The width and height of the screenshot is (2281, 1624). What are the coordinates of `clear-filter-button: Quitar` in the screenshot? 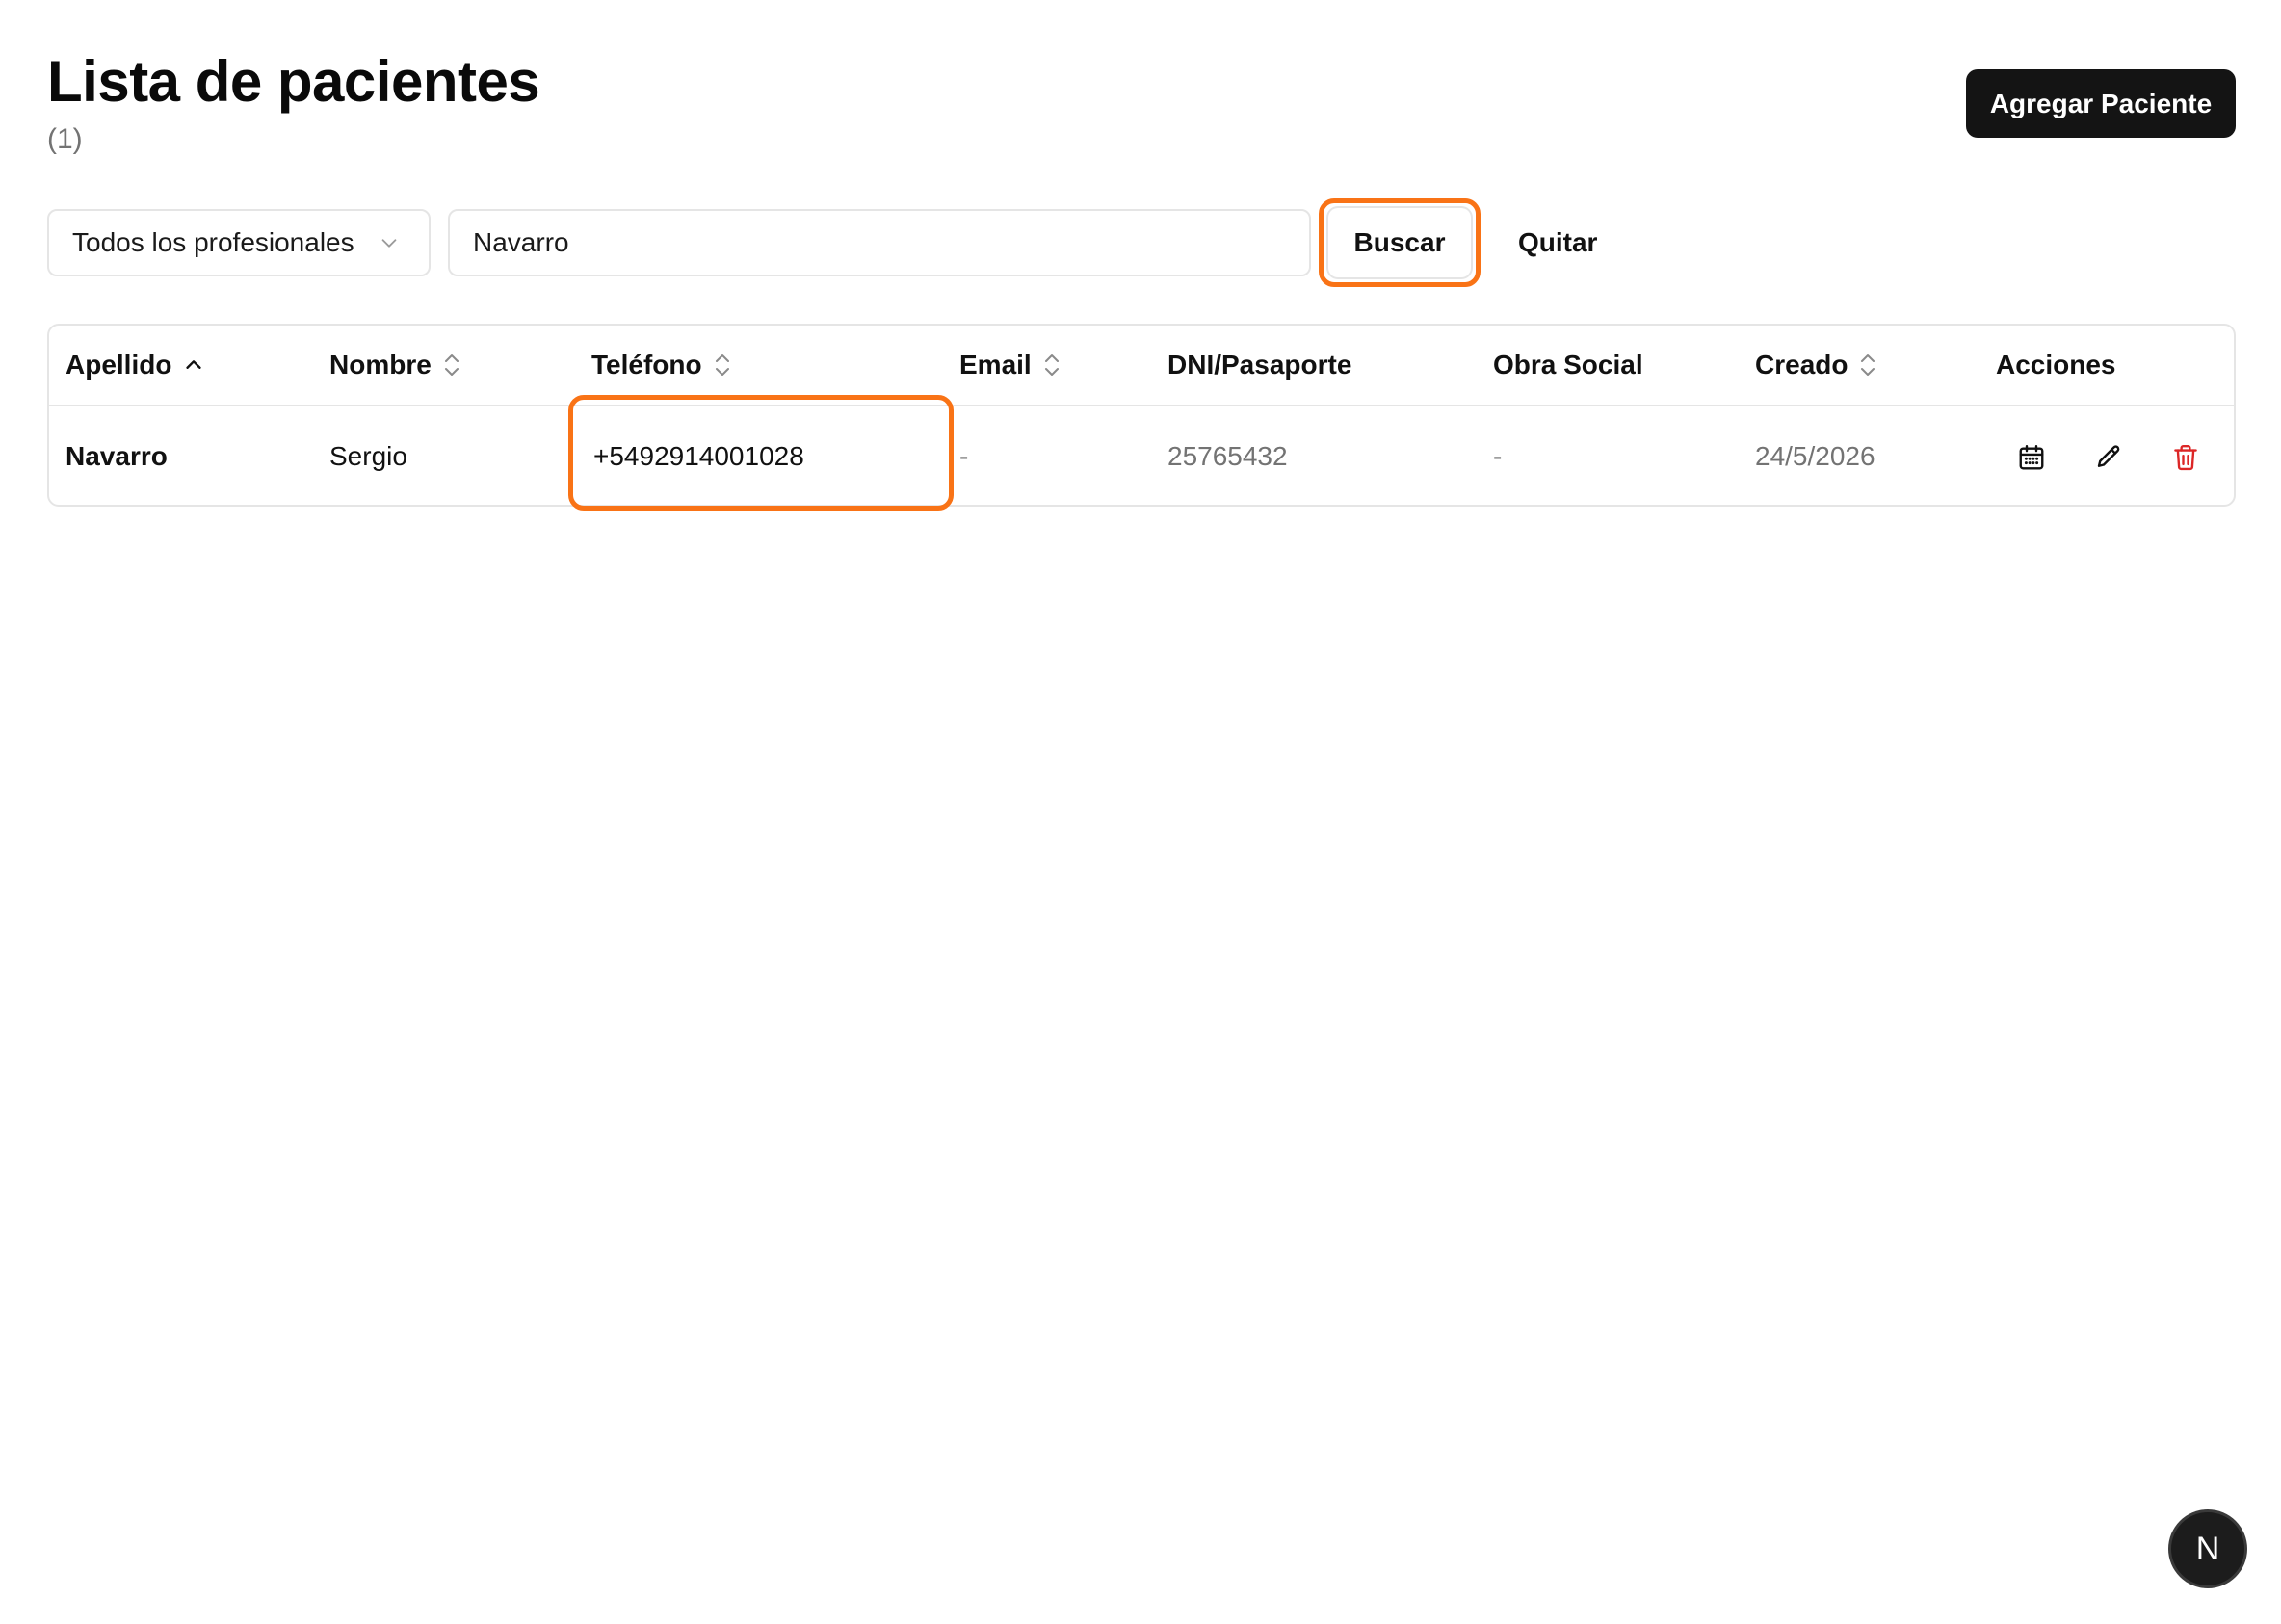 It's located at (1557, 242).